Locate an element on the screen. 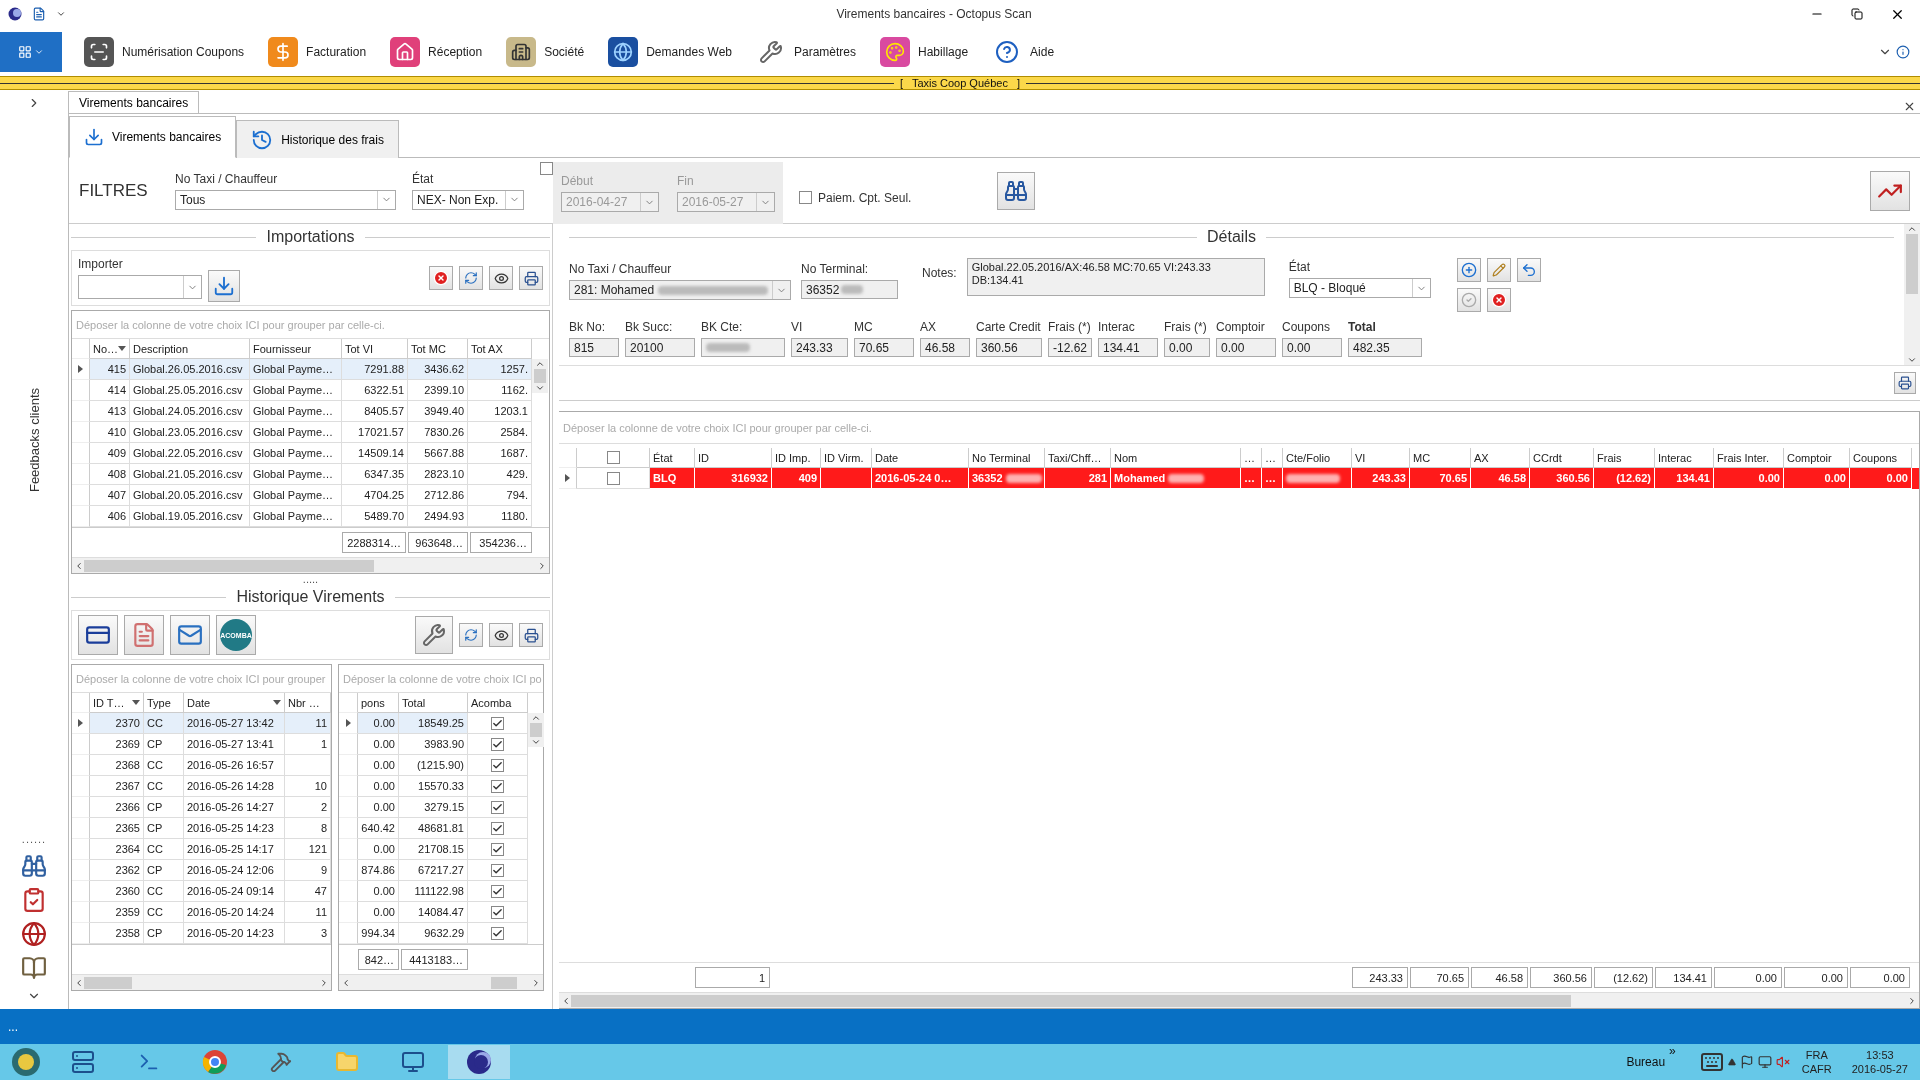  search-button is located at coordinates (1016, 190).